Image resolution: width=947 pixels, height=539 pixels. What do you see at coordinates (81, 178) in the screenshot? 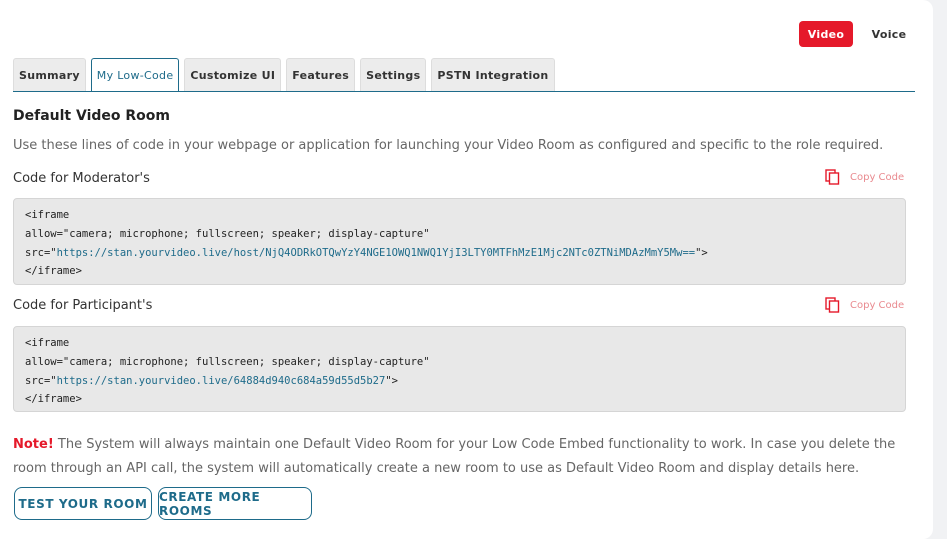
I see `moderator-code-label: Code for Moderator's` at bounding box center [81, 178].